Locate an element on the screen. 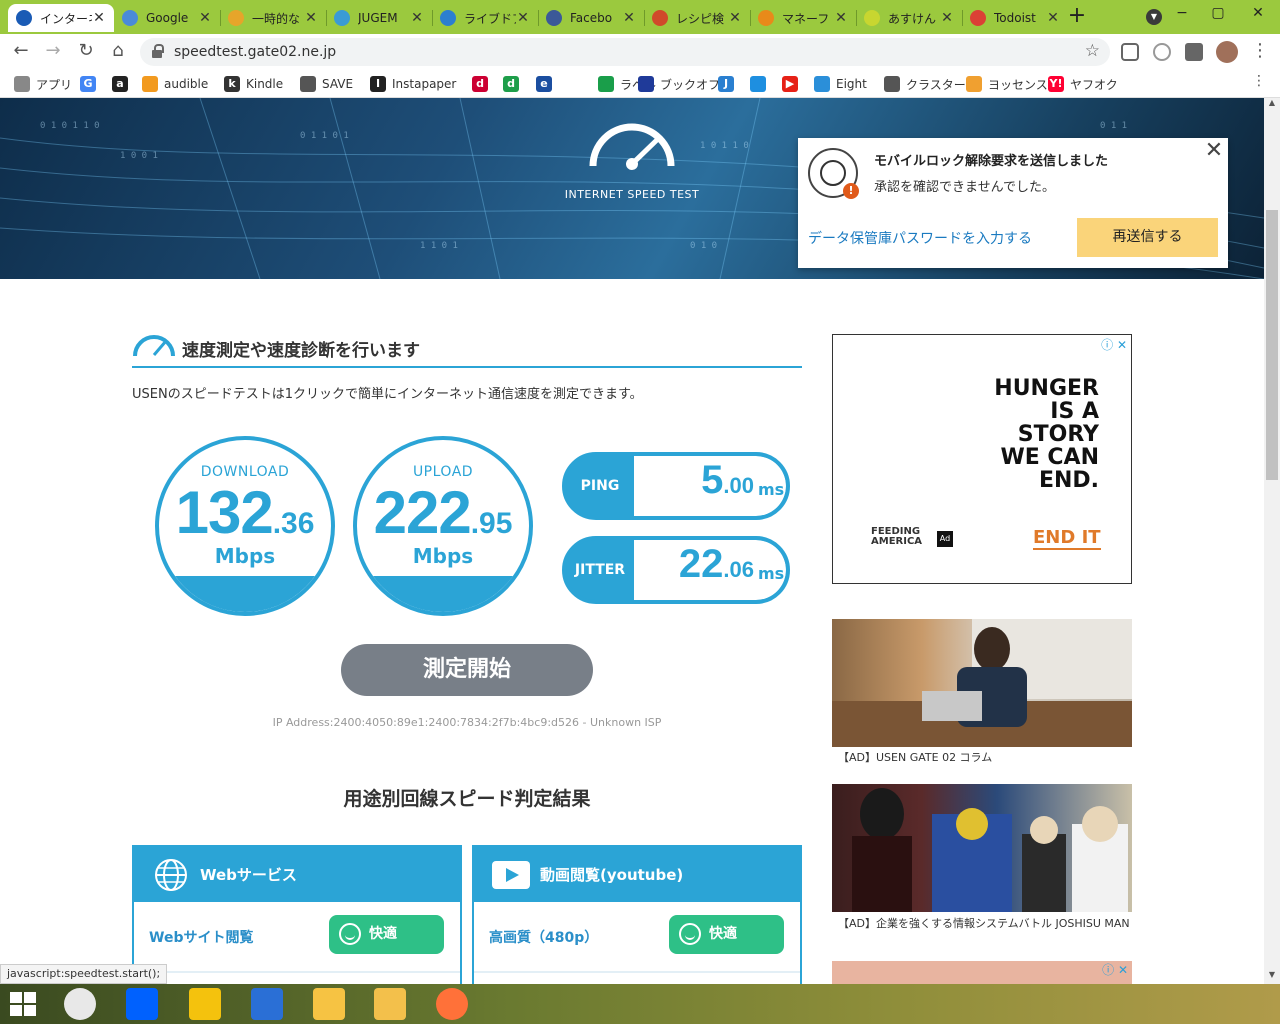 Image resolution: width=1280 pixels, height=1024 pixels. ad-banner-bottom: ⓘ ✕ is located at coordinates (982, 972).